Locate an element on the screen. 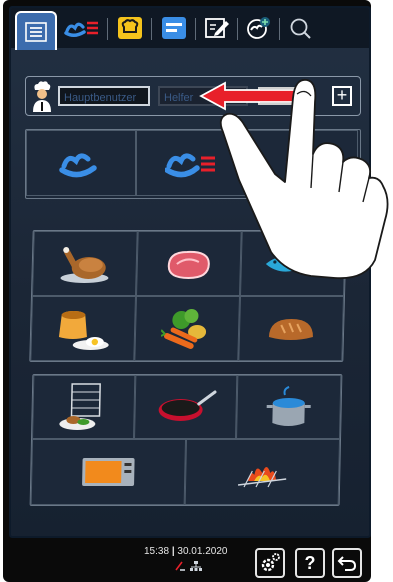  network-icon is located at coordinates (196, 566).